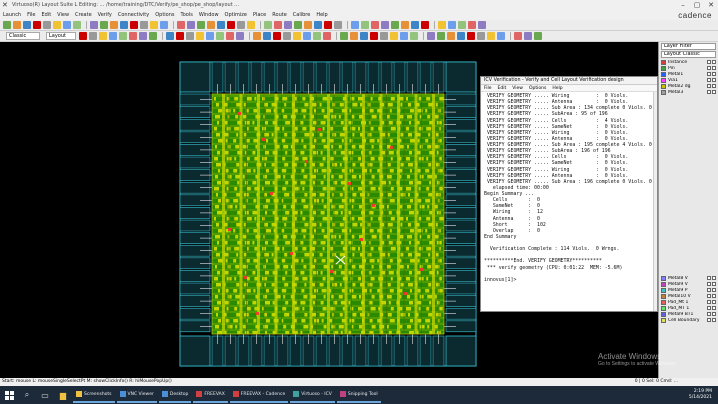 The image size is (718, 404). I want to click on menu-edit: Edit, so click(46, 15).